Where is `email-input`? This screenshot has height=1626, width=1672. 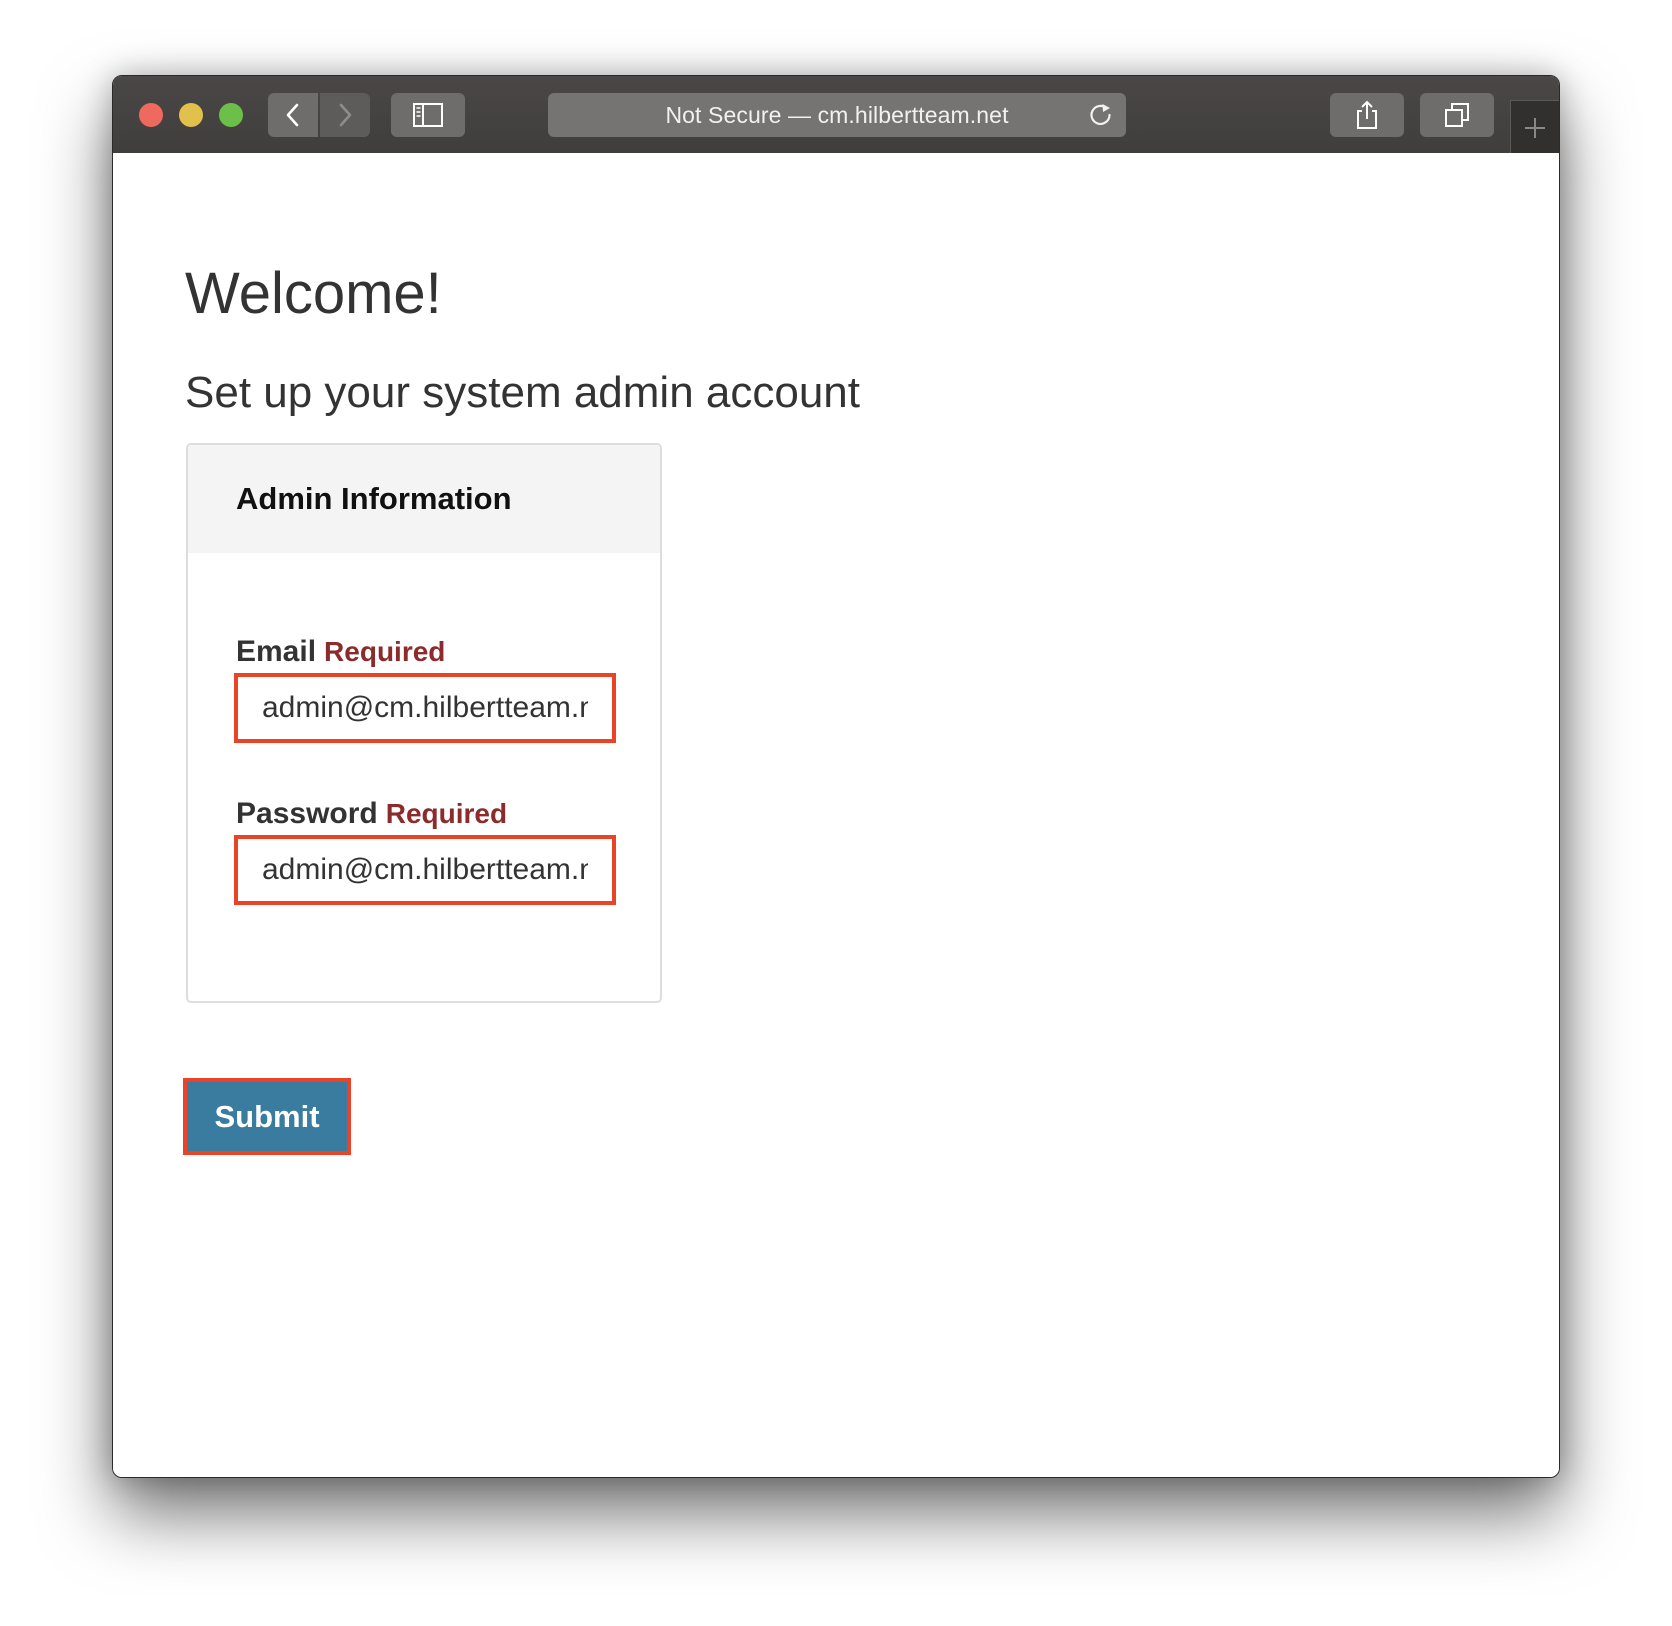 email-input is located at coordinates (425, 708).